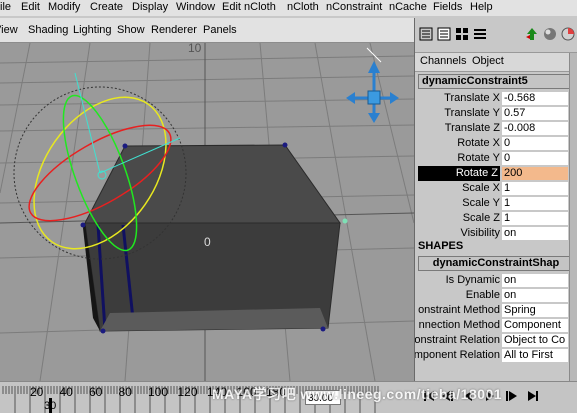  Describe the element at coordinates (472, 280) in the screenshot. I see `shape-attribute-label: Is Dynamic` at that location.